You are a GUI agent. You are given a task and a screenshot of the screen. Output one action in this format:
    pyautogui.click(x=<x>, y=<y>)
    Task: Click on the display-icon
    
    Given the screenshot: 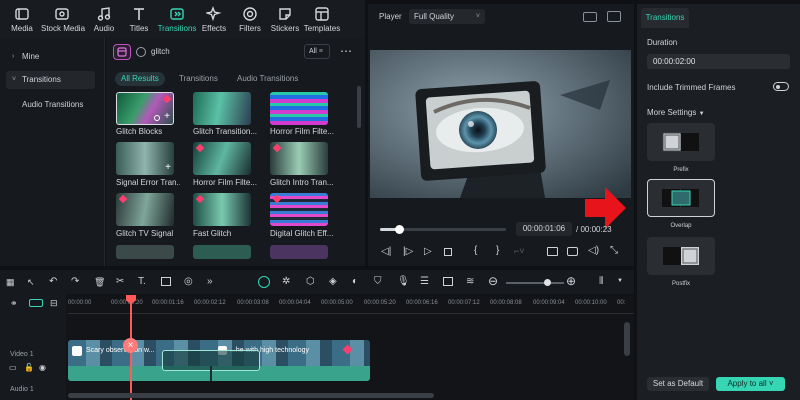 What is the action you would take?
    pyautogui.click(x=552, y=251)
    